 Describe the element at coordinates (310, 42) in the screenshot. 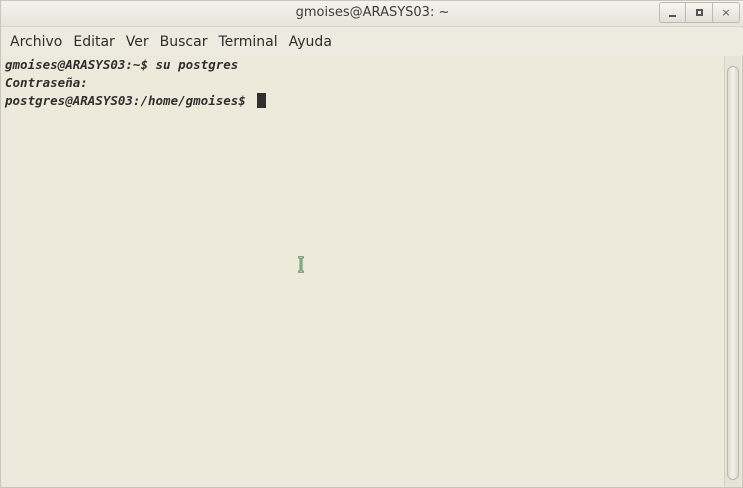

I see `menu-ayuda: Ayuda` at that location.